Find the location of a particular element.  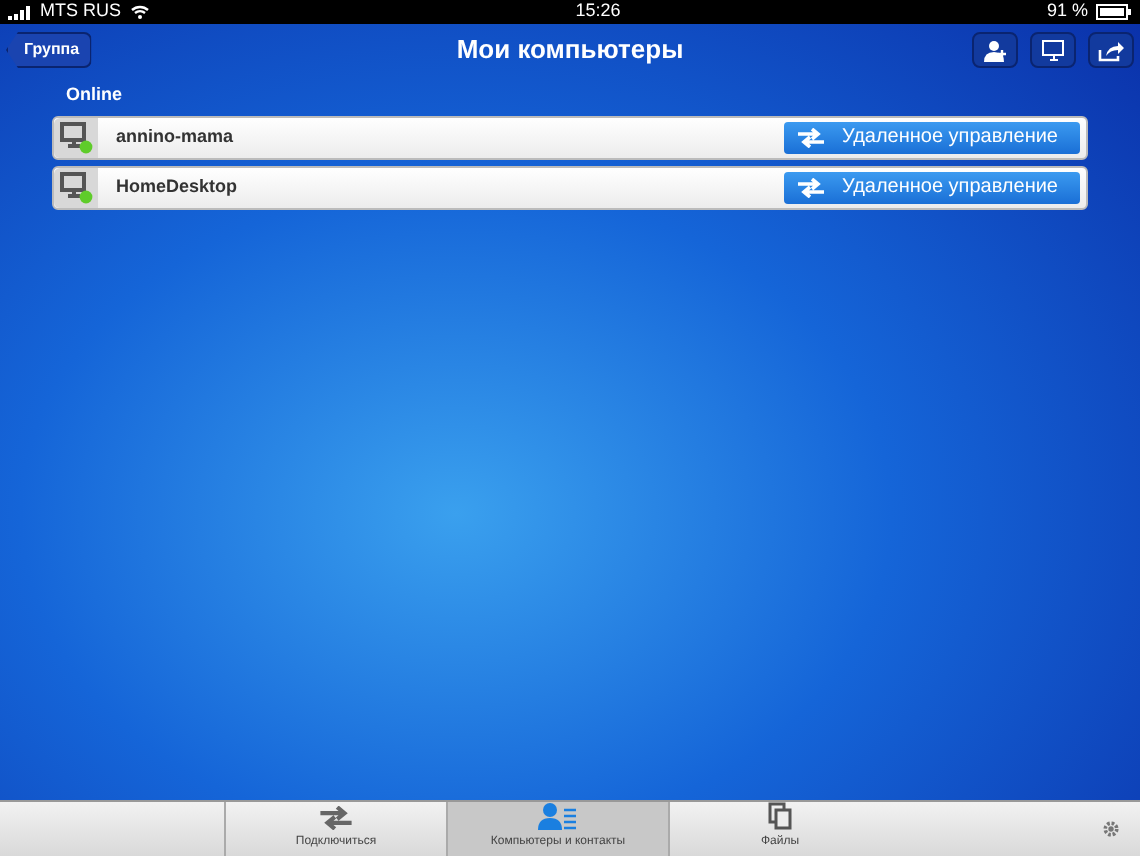

share-icon is located at coordinates (1111, 50).